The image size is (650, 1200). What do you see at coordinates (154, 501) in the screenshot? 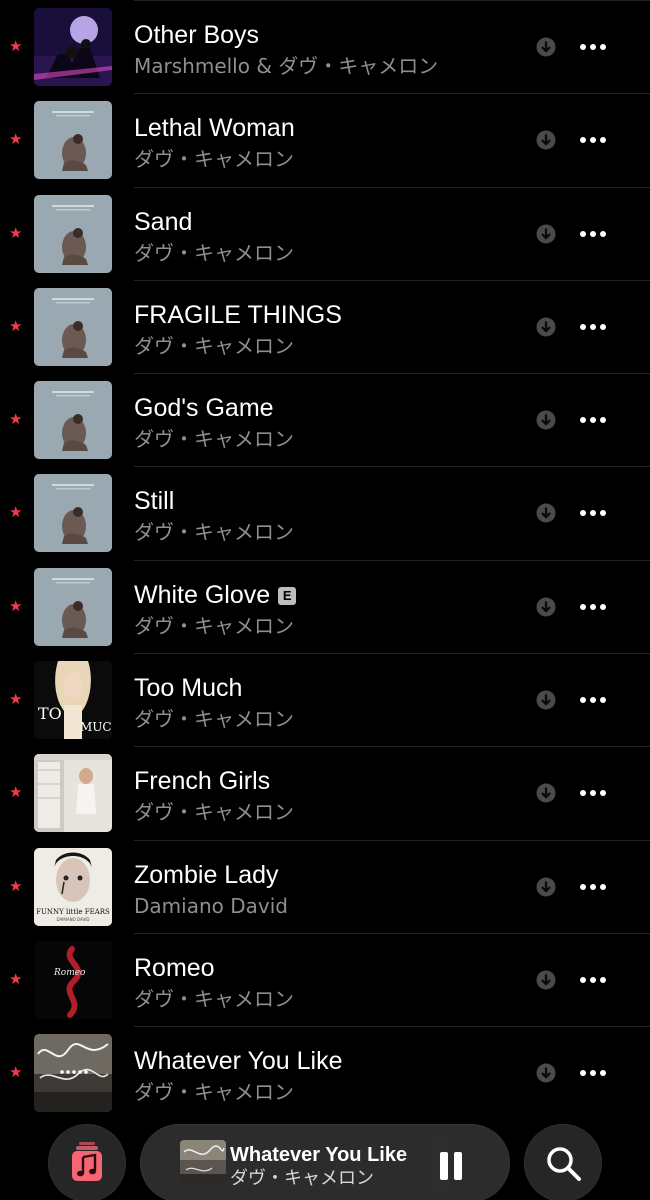
I see `track-title: Still` at bounding box center [154, 501].